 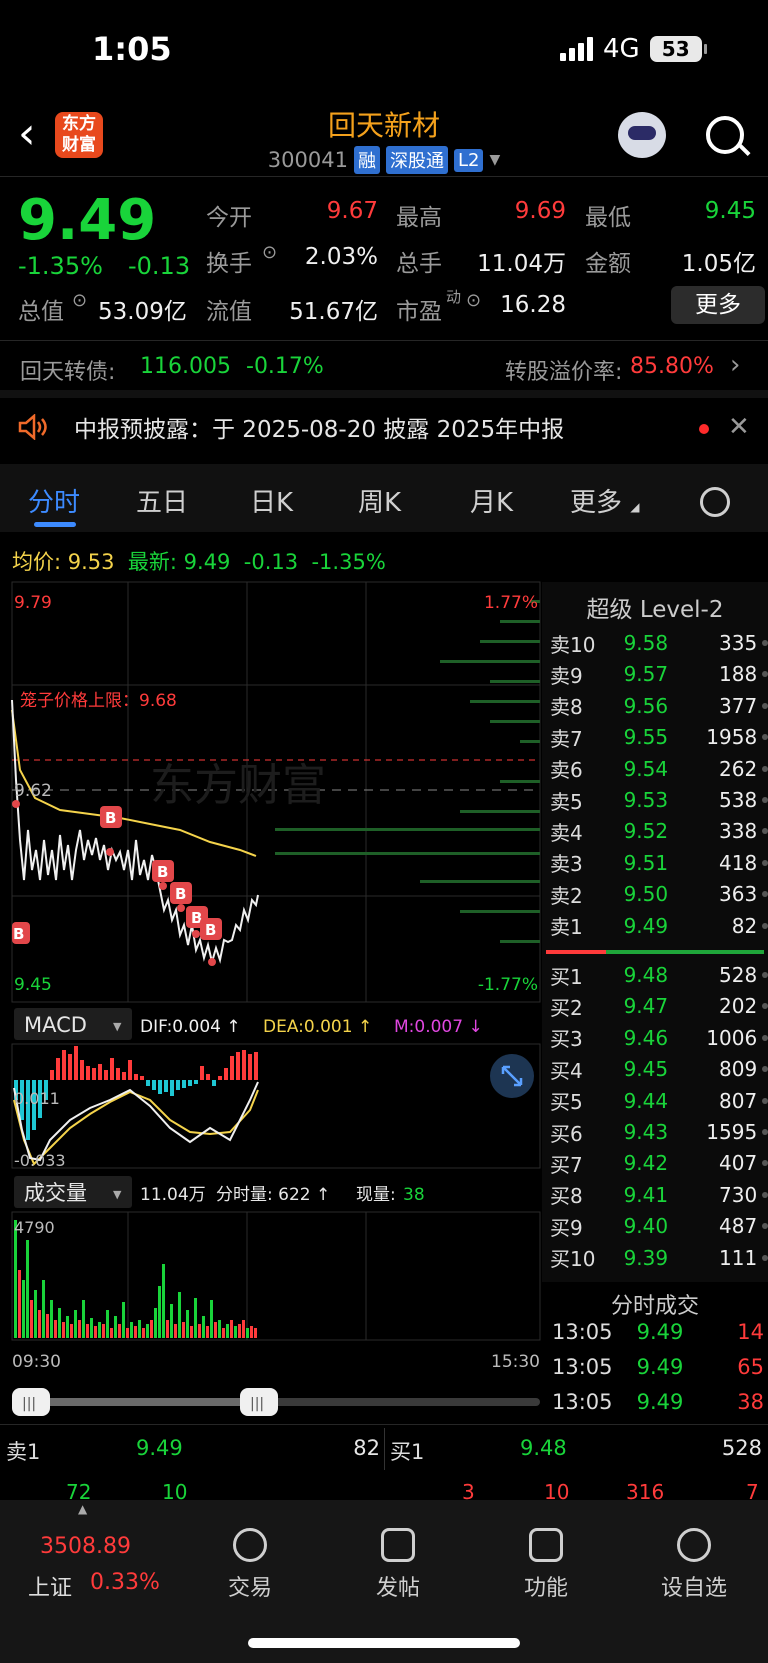 I want to click on tab-weekly-k: 周K, so click(x=379, y=500).